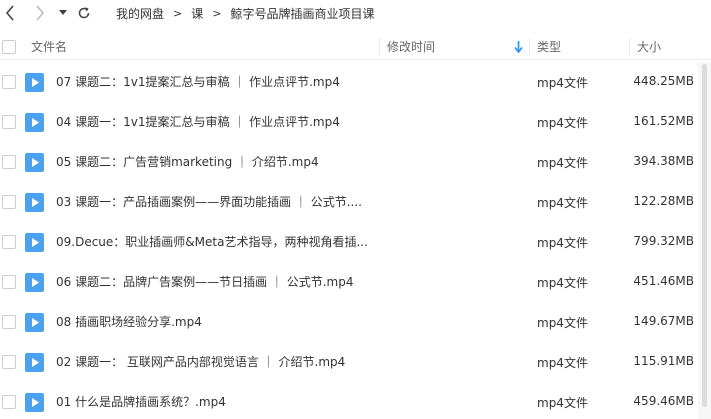 The image size is (711, 419). What do you see at coordinates (355, 322) in the screenshot?
I see `file-row: 08 插画职场经验分享.mp4 mp4文件 149.67MB` at bounding box center [355, 322].